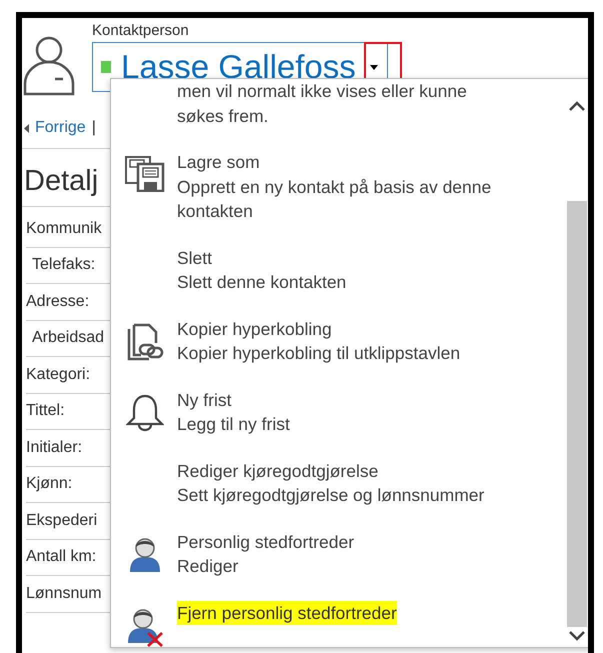  Describe the element at coordinates (145, 413) in the screenshot. I see `bell-icon` at that location.